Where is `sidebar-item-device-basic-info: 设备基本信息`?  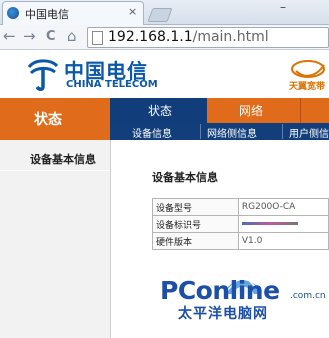
sidebar-item-device-basic-info: 设备基本信息 is located at coordinates (63, 159).